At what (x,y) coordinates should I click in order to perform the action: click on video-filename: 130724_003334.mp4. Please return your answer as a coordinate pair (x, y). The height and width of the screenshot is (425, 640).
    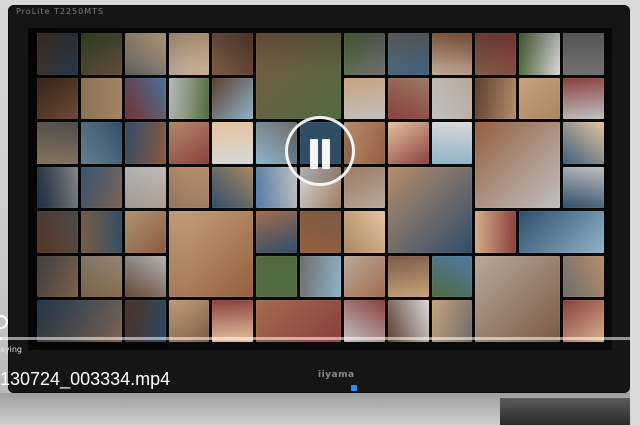
    Looking at the image, I should click on (85, 379).